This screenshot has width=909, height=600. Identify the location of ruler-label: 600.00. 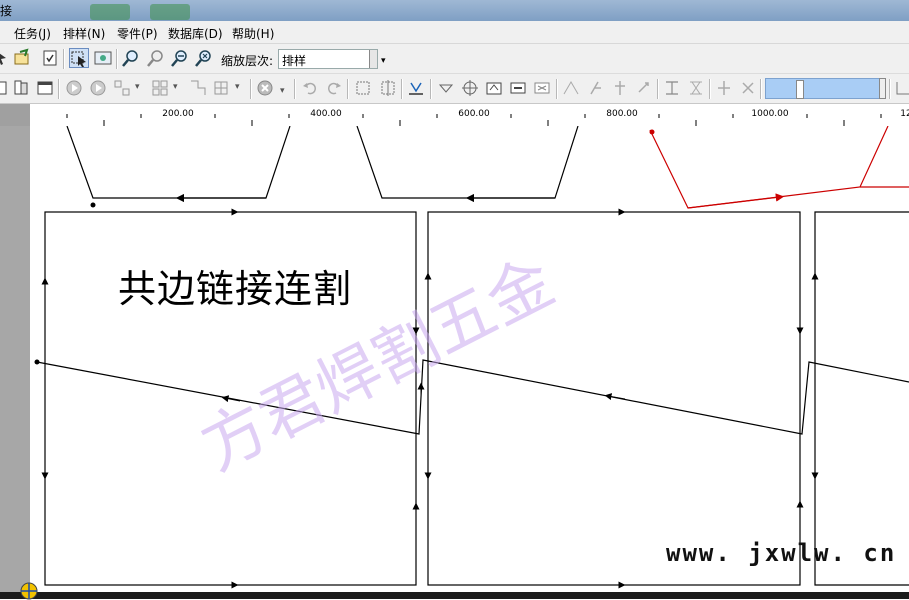
(474, 114).